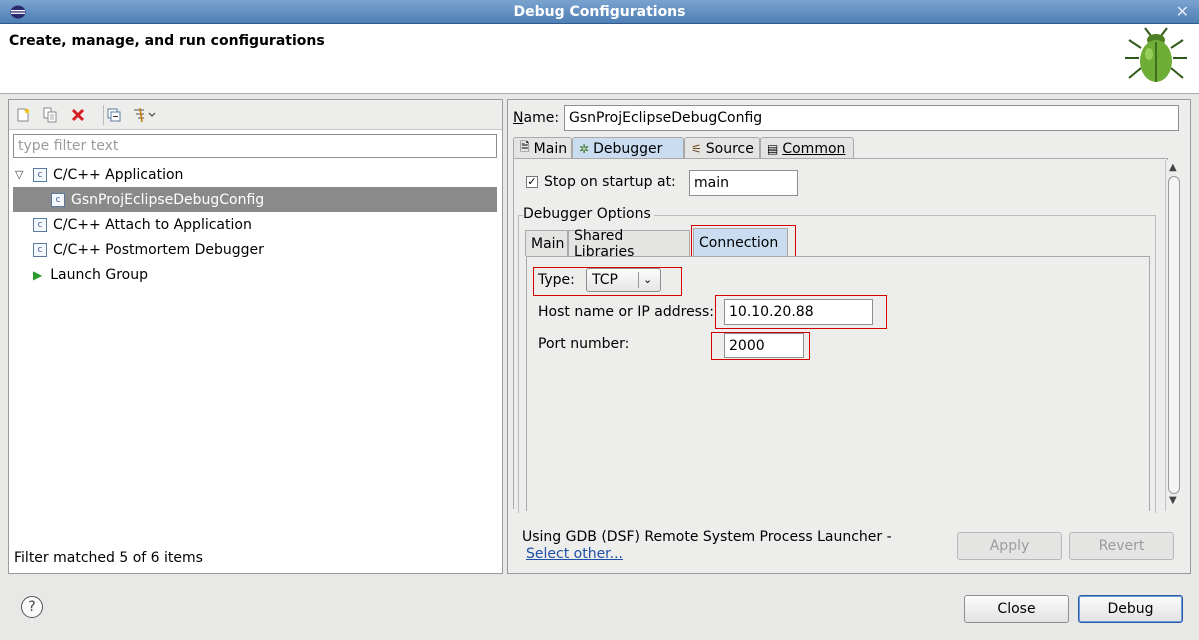 Image resolution: width=1199 pixels, height=640 pixels. Describe the element at coordinates (58, 199) in the screenshot. I see `cpp-config-icon: c` at that location.